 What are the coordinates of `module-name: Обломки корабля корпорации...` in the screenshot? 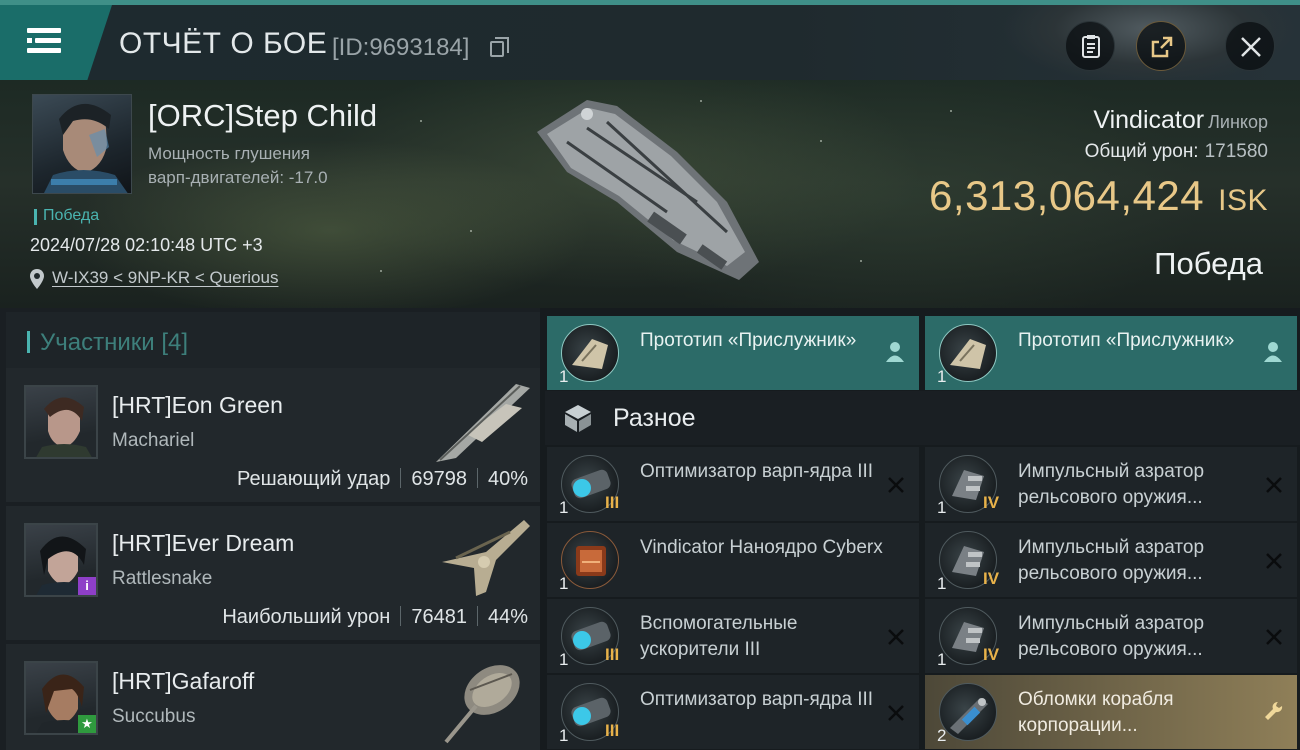 It's located at (1096, 712).